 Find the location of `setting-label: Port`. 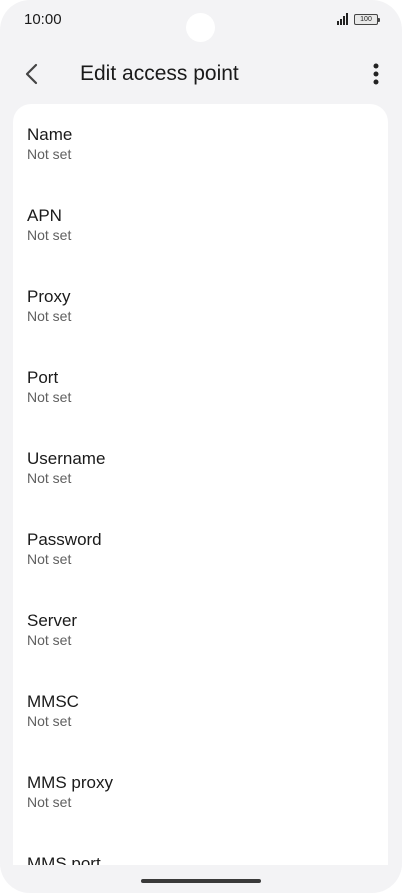

setting-label: Port is located at coordinates (43, 377).